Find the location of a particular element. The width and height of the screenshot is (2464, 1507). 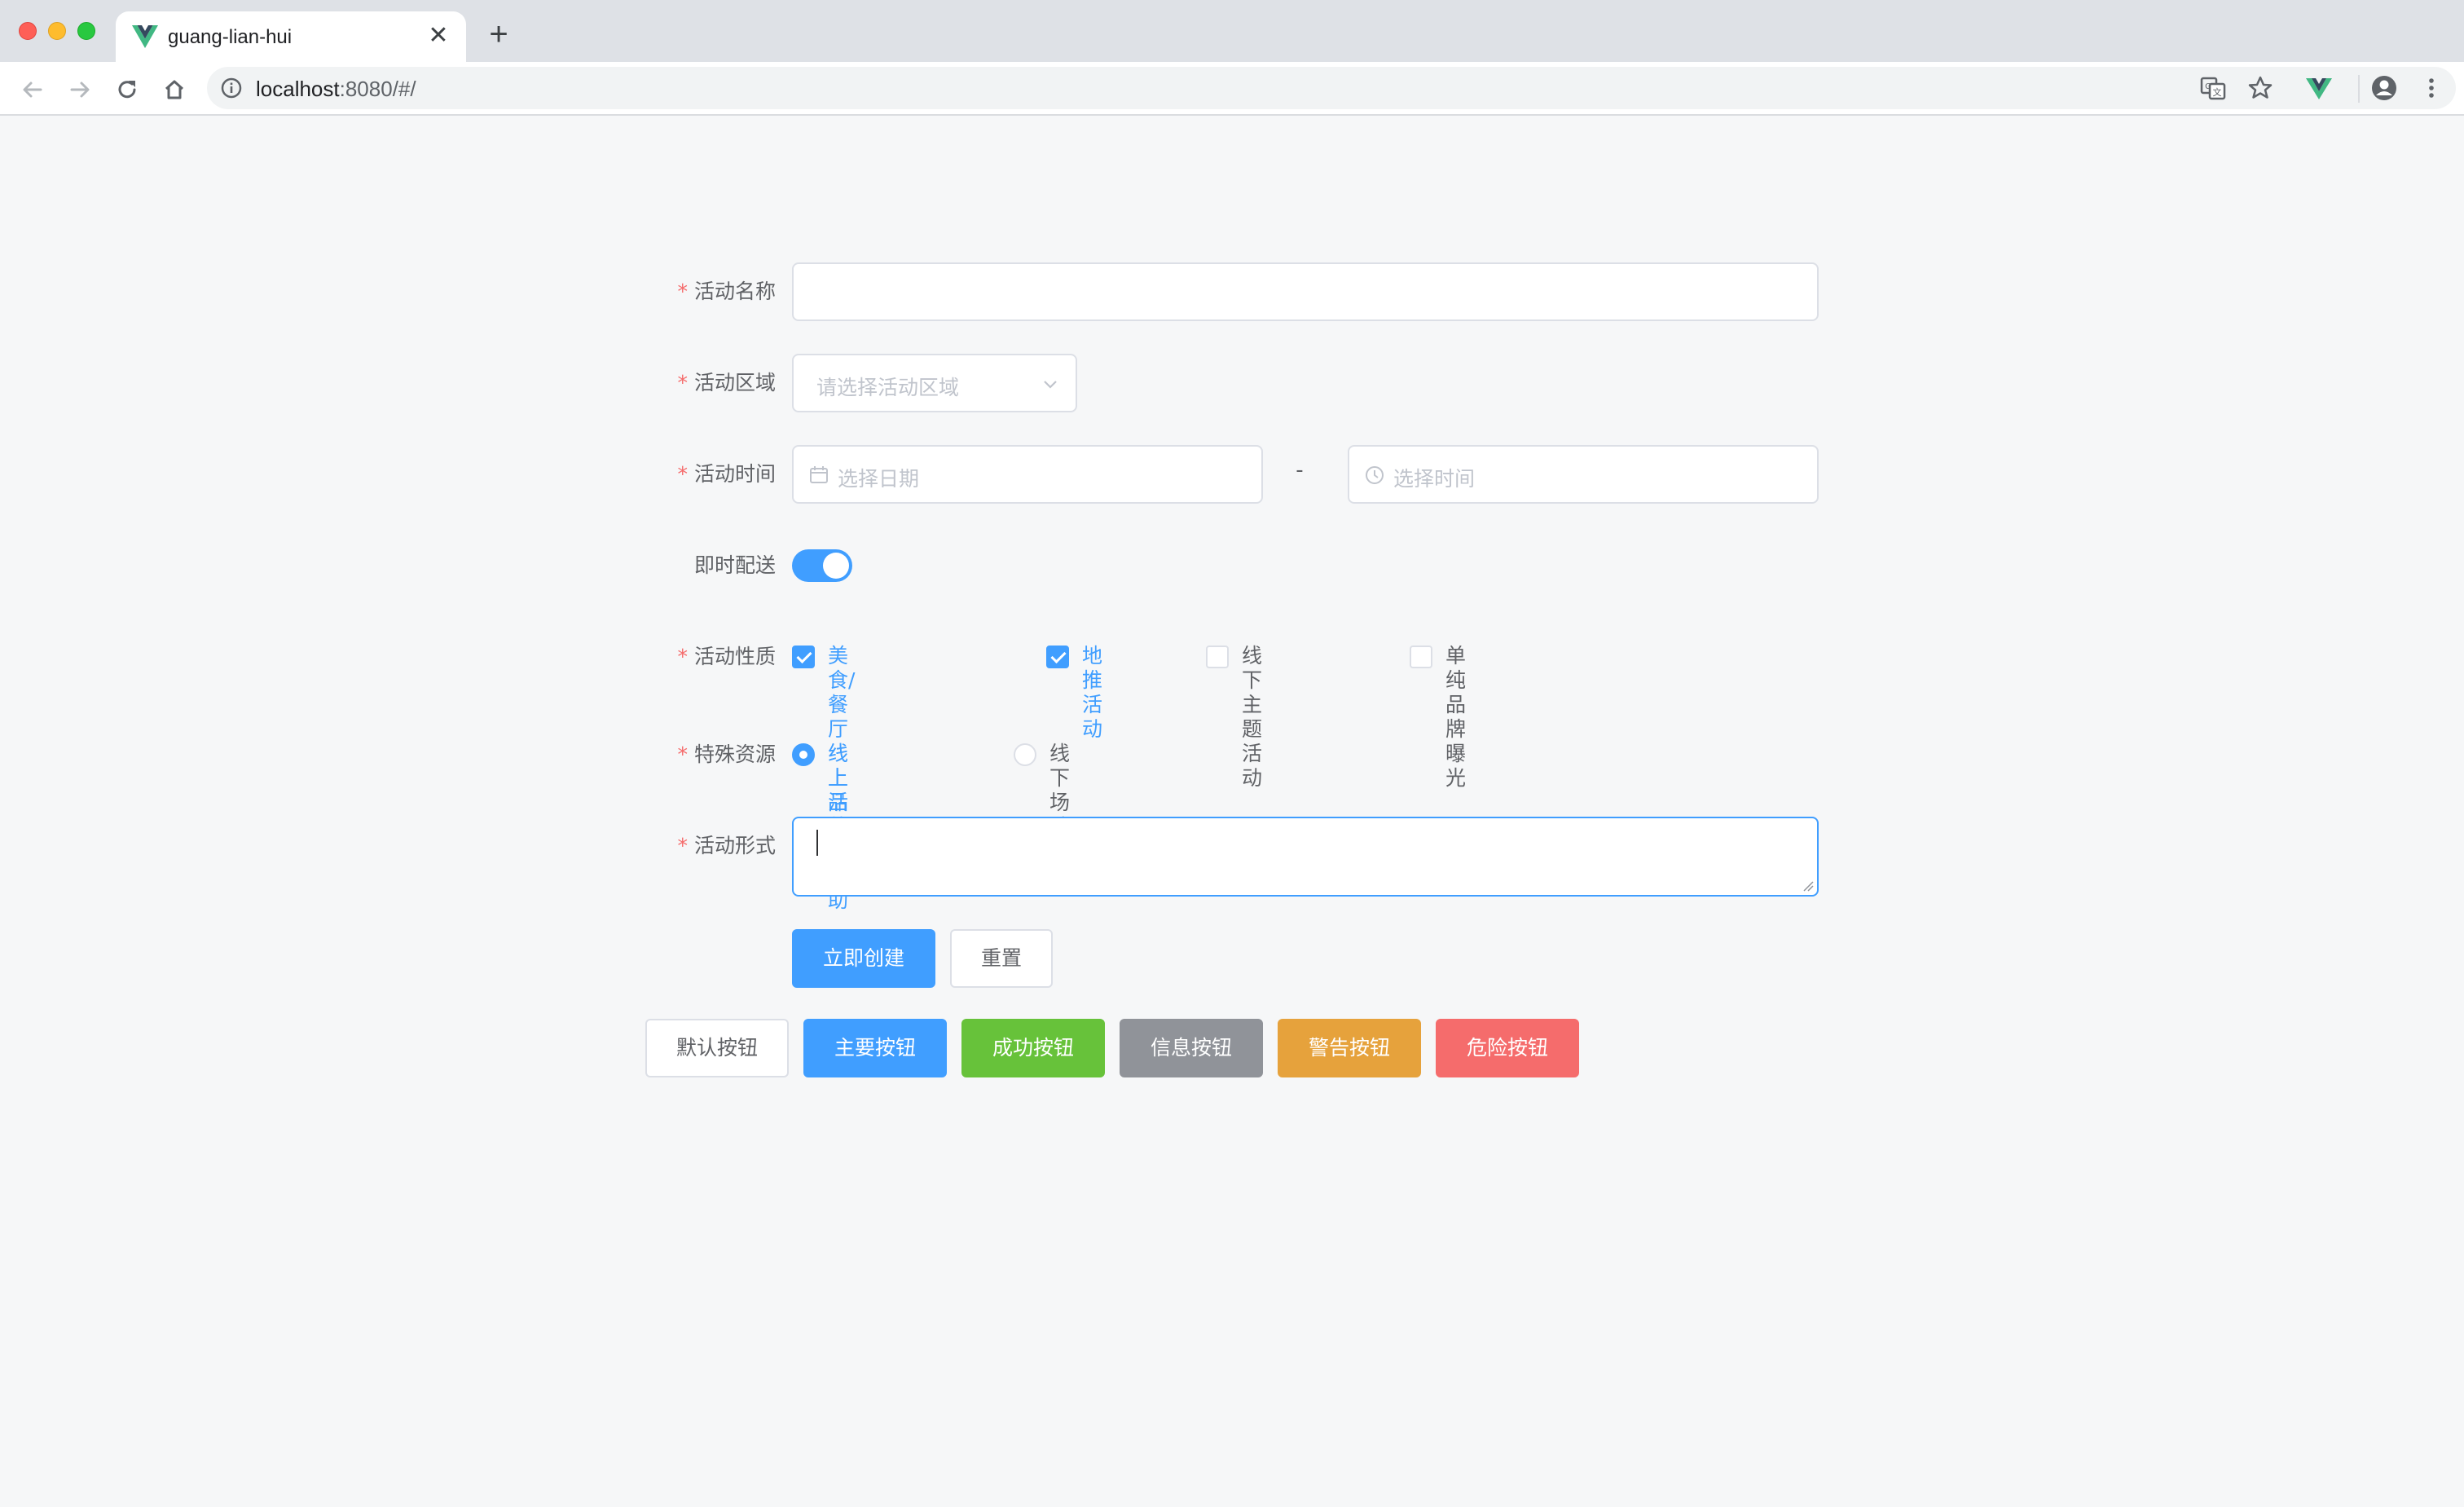

region-select: 请选择活动区域 is located at coordinates (934, 383).